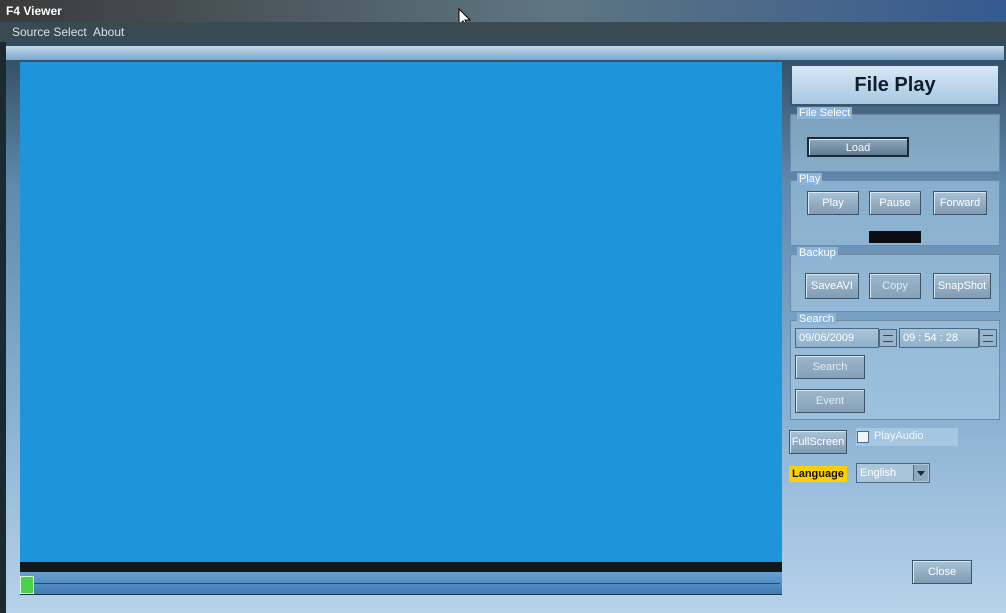  Describe the element at coordinates (816, 319) in the screenshot. I see `search-label: Search` at that location.